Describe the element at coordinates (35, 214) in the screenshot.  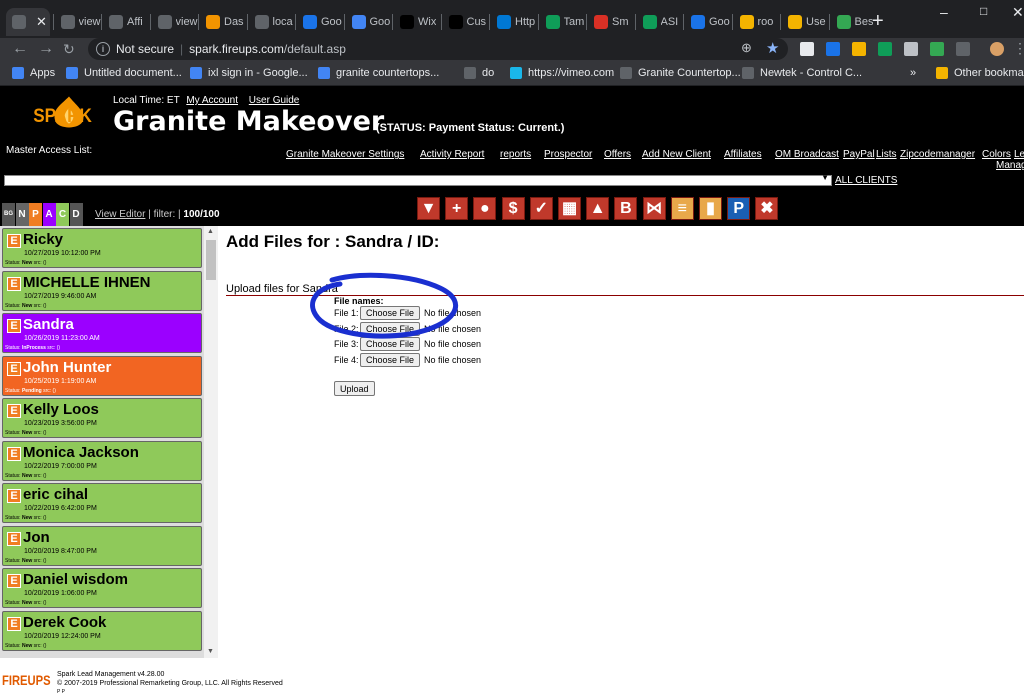
I see `status-filter-p: P` at that location.